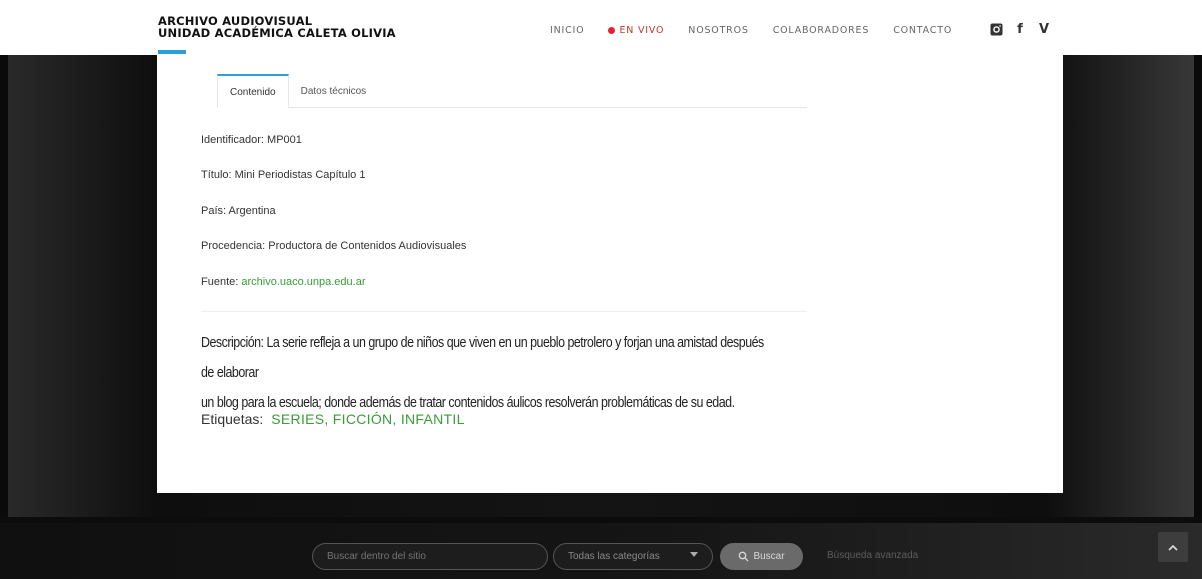 This screenshot has width=1202, height=579. Describe the element at coordinates (872, 555) in the screenshot. I see `advanced-search-link: Búsqueda avanzada` at that location.